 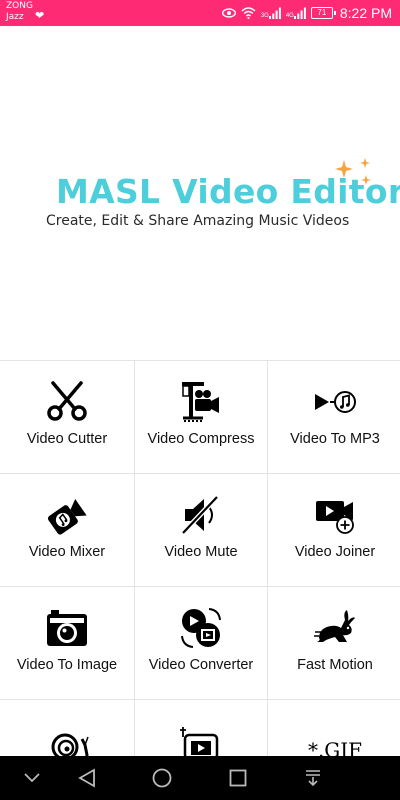 I want to click on rabbit-icon, so click(x=335, y=628).